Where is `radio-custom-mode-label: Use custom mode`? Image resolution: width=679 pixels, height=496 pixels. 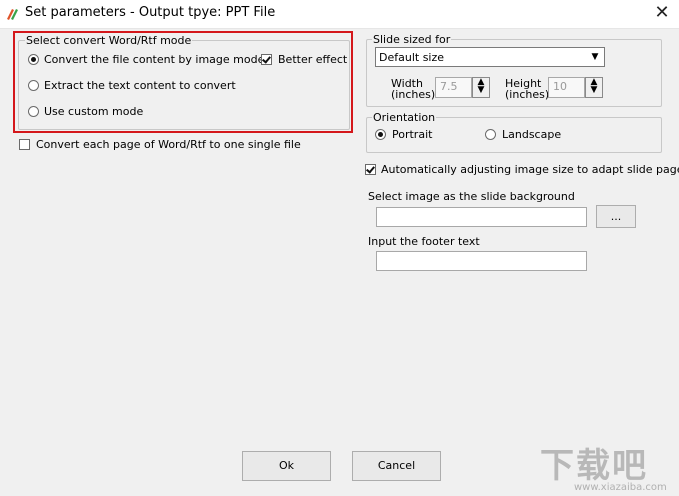
radio-custom-mode-label: Use custom mode is located at coordinates (94, 111).